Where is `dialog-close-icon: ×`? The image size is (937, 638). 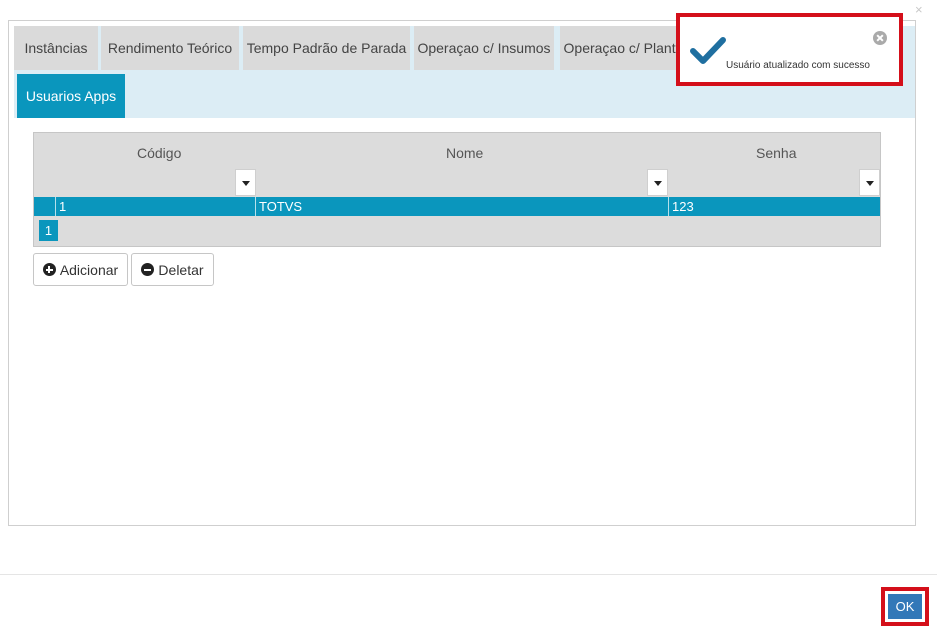 dialog-close-icon: × is located at coordinates (919, 9).